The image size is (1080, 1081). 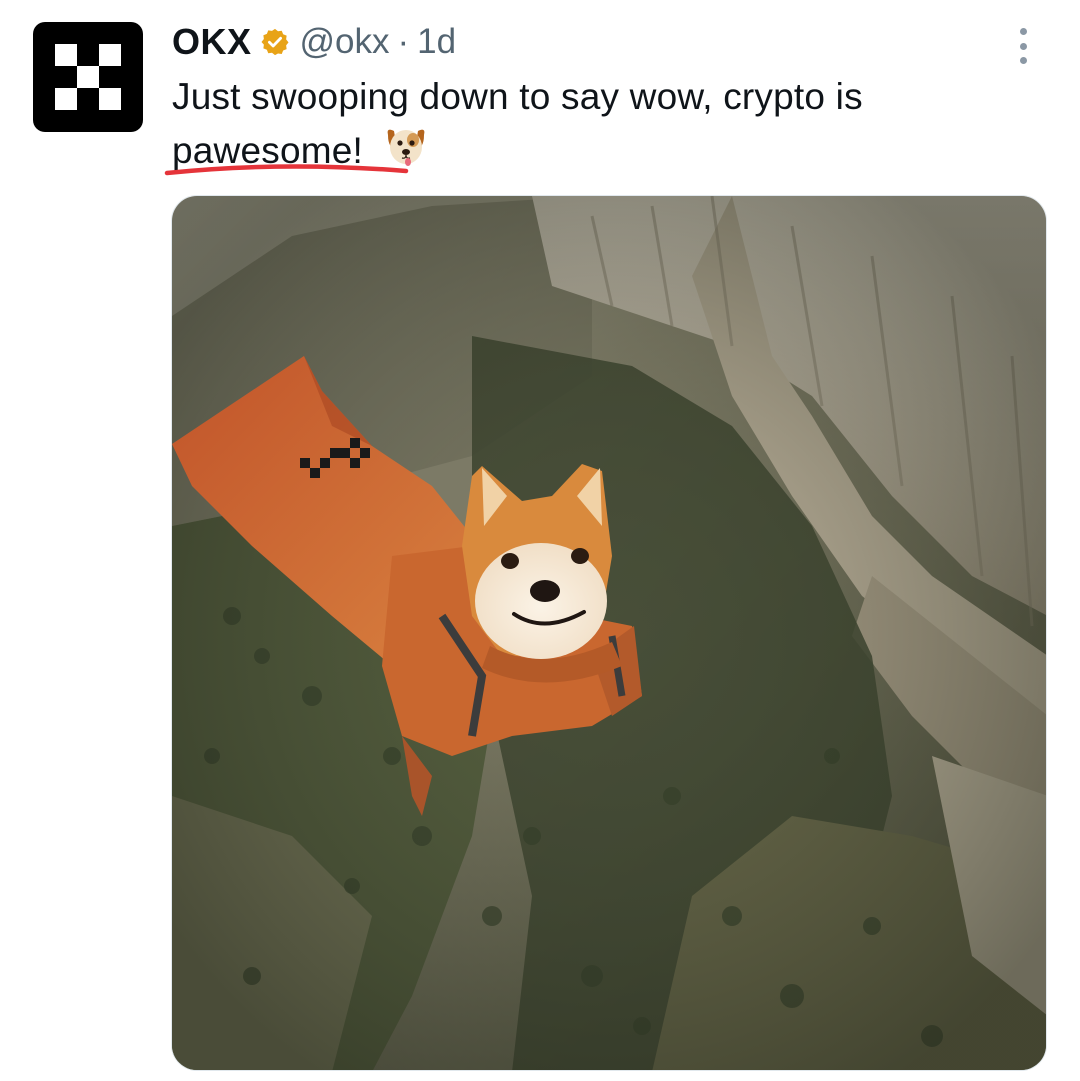 I want to click on timestamp: 1d, so click(x=436, y=42).